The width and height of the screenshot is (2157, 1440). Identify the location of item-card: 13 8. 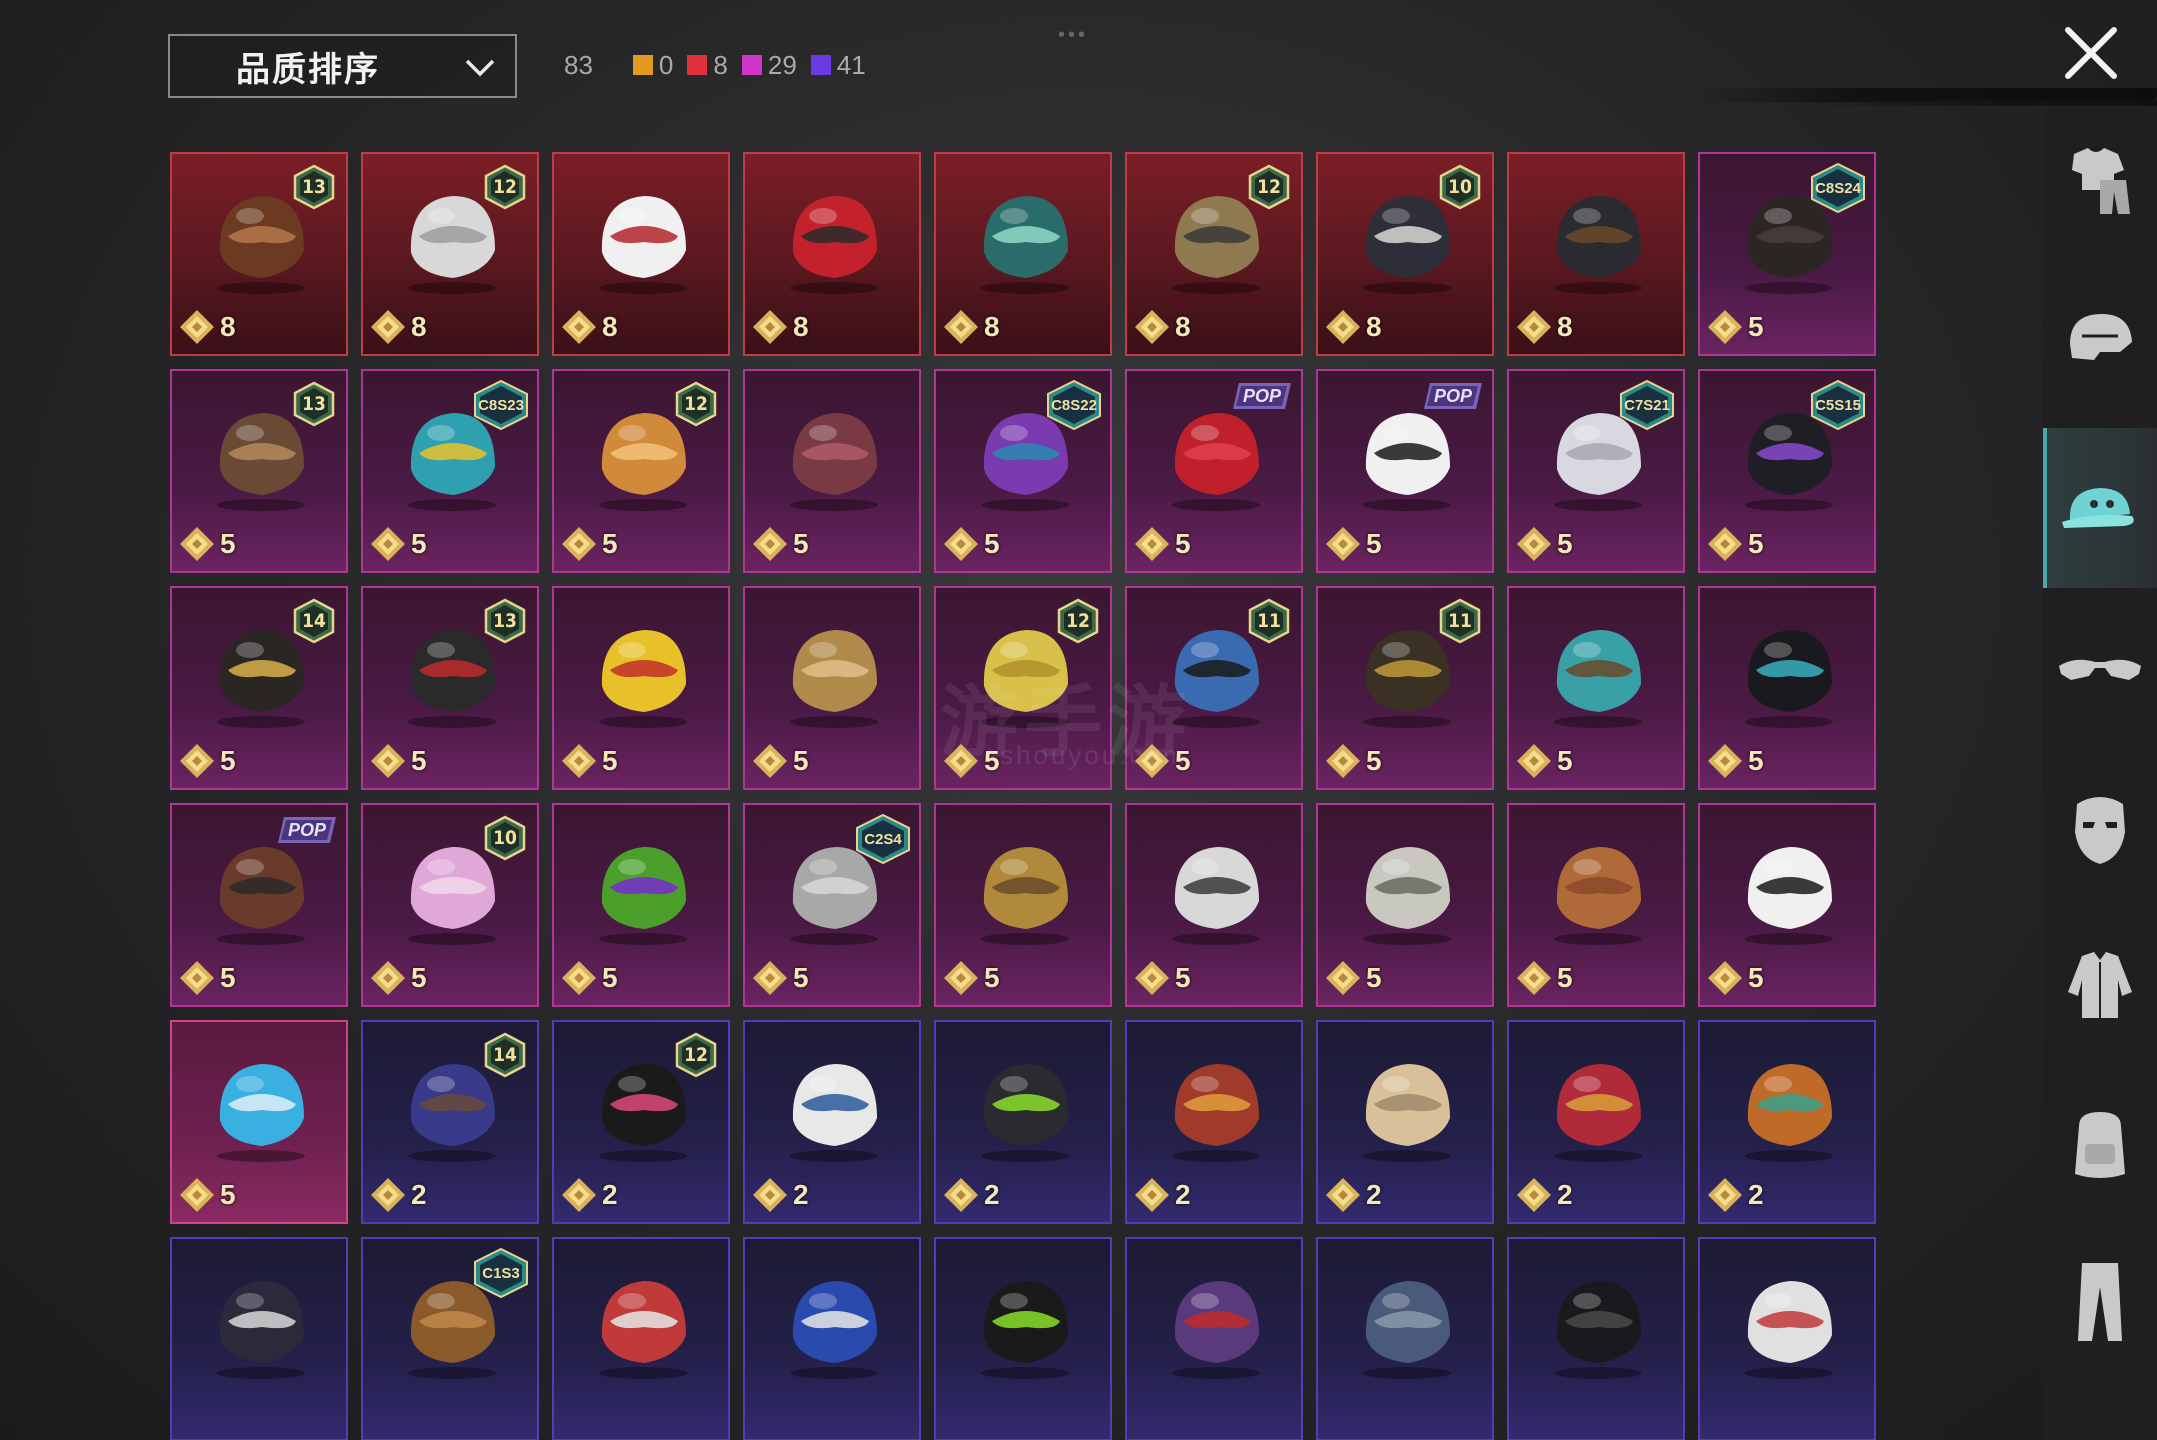
(259, 254).